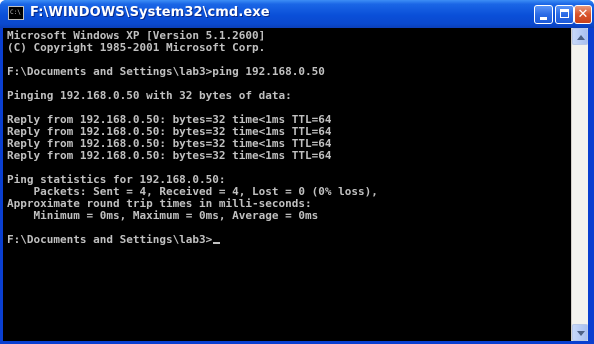 This screenshot has height=344, width=594. What do you see at coordinates (16, 13) in the screenshot?
I see `cmd-icon: C:\` at bounding box center [16, 13].